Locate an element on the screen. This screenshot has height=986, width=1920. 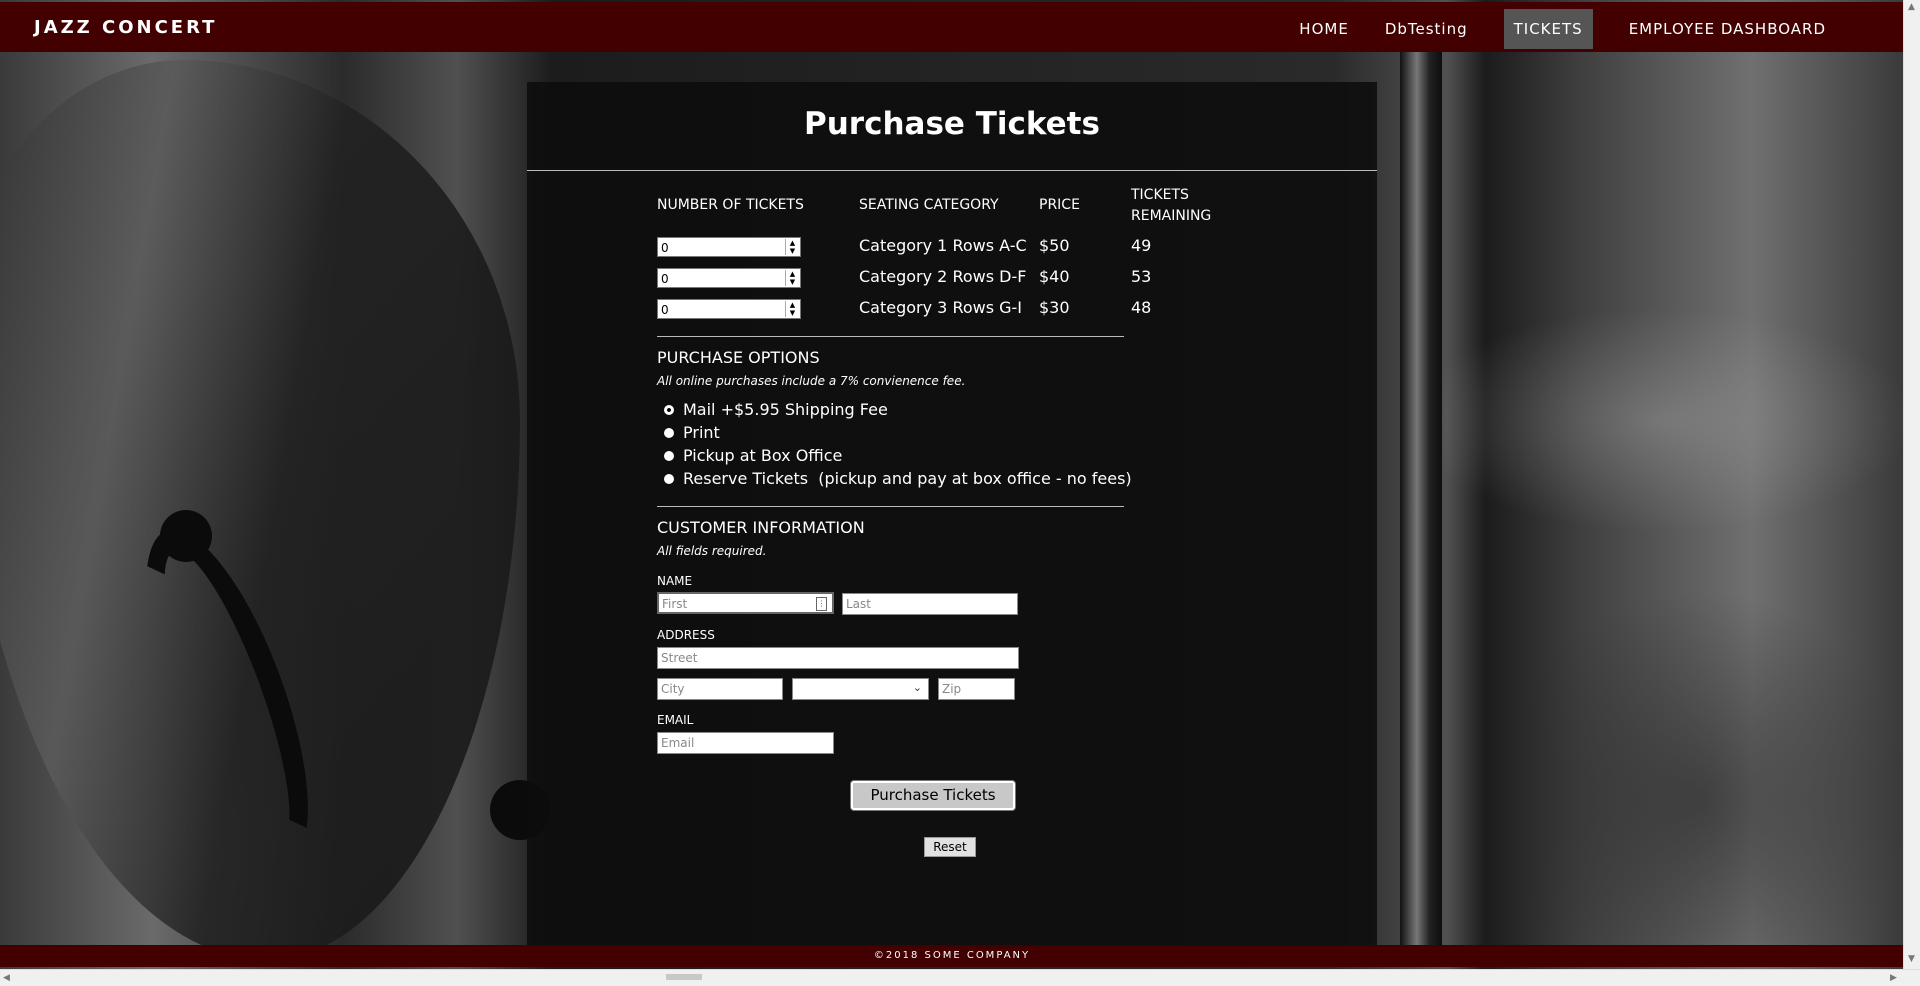
purchase-tickets-button: Purchase Tickets is located at coordinates (933, 795).